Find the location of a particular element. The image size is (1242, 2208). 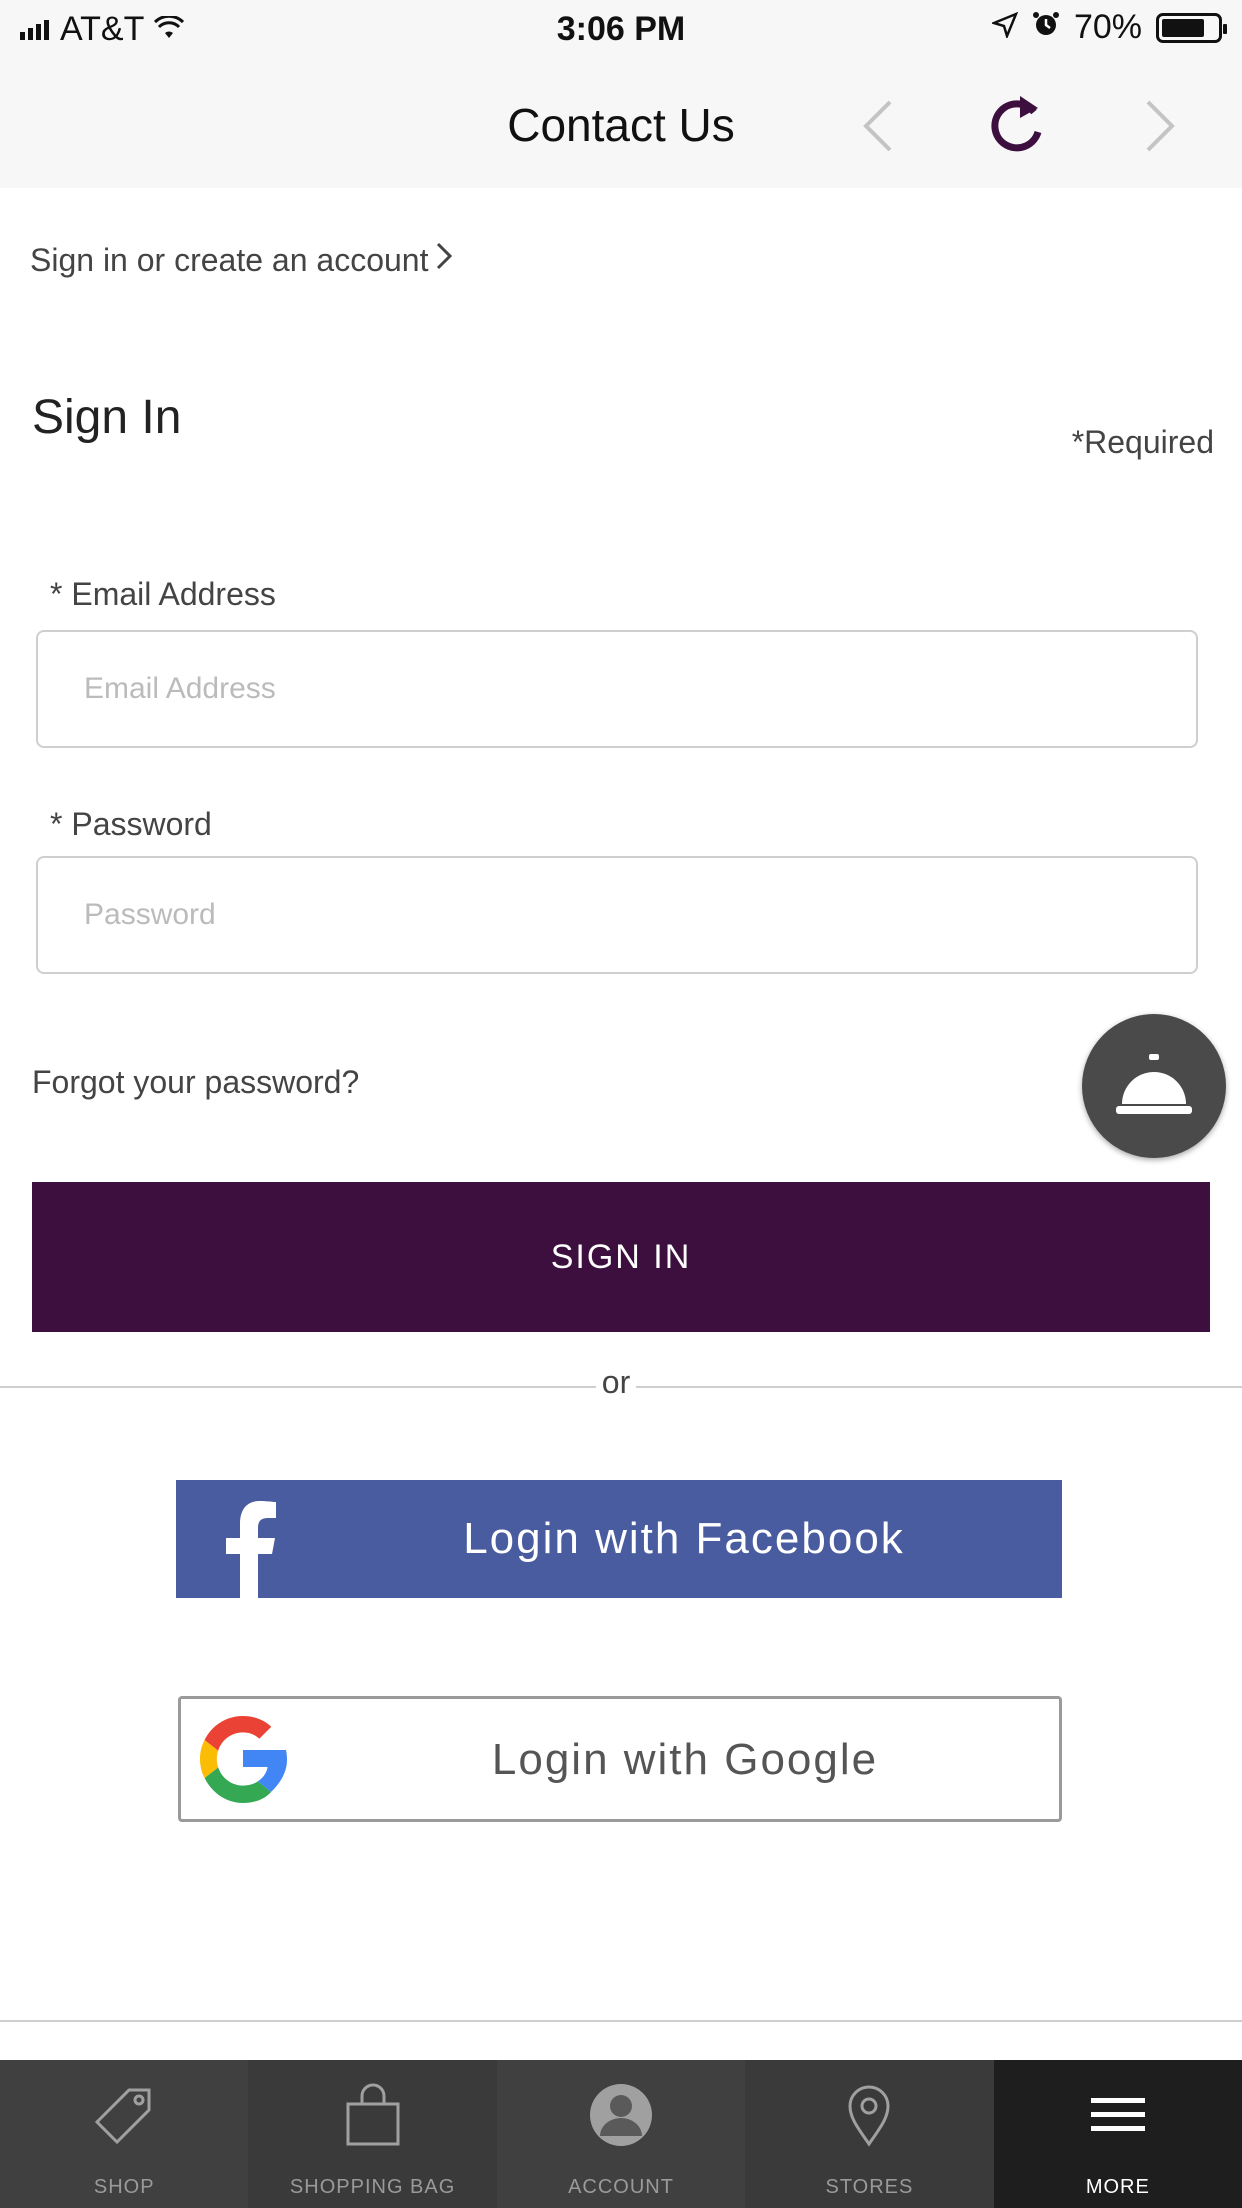

chevron-right-icon is located at coordinates (444, 260).